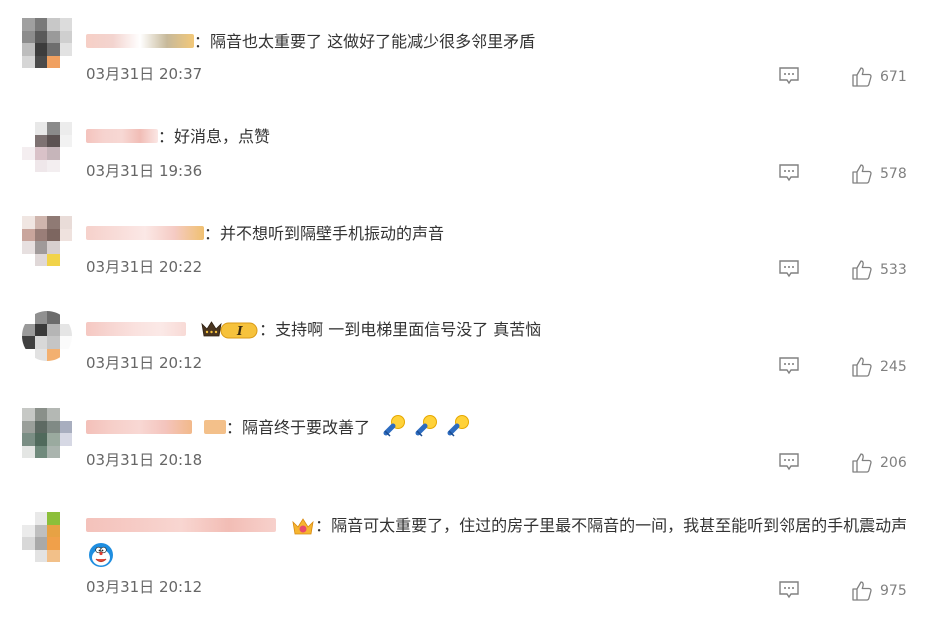 The height and width of the screenshot is (625, 927). Describe the element at coordinates (893, 174) in the screenshot. I see `like-count: 578` at that location.